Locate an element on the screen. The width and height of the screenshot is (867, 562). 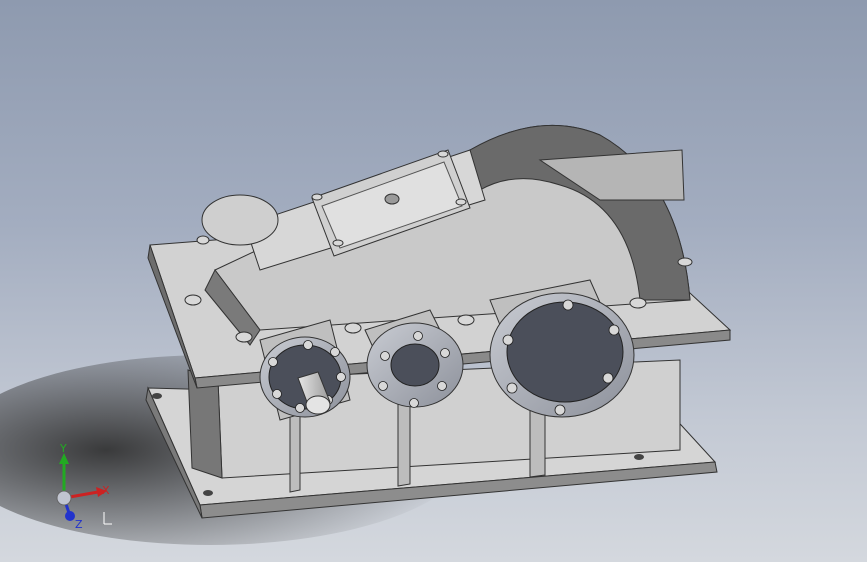
z-axis-arrow is located at coordinates (70, 516).